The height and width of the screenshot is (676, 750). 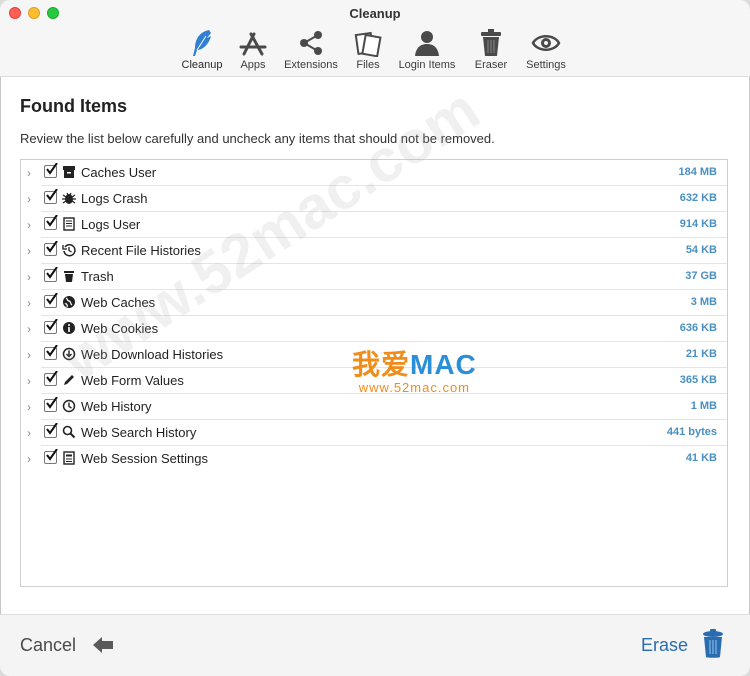 I want to click on tab-login-items-label: Login Items, so click(x=427, y=65).